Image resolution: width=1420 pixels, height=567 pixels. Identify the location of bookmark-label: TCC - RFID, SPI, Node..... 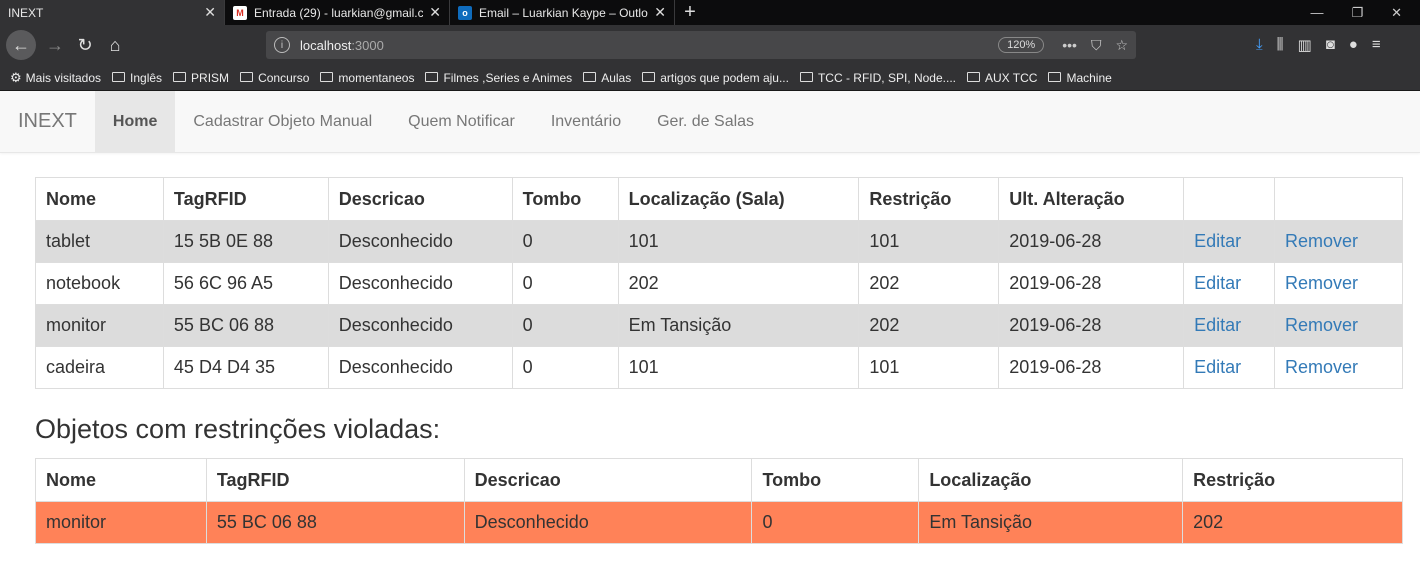
(886, 77).